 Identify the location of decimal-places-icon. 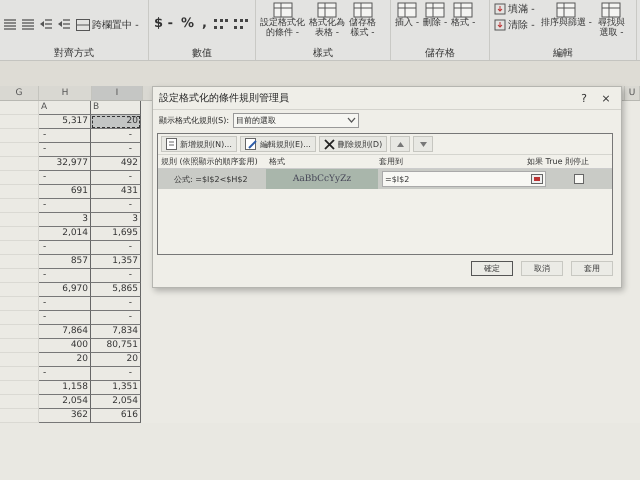
(240, 23).